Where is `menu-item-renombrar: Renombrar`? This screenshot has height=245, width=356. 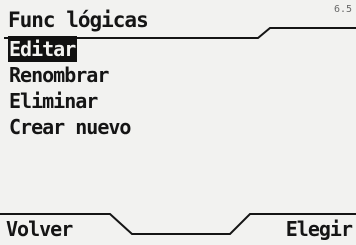 menu-item-renombrar: Renombrar is located at coordinates (70, 75).